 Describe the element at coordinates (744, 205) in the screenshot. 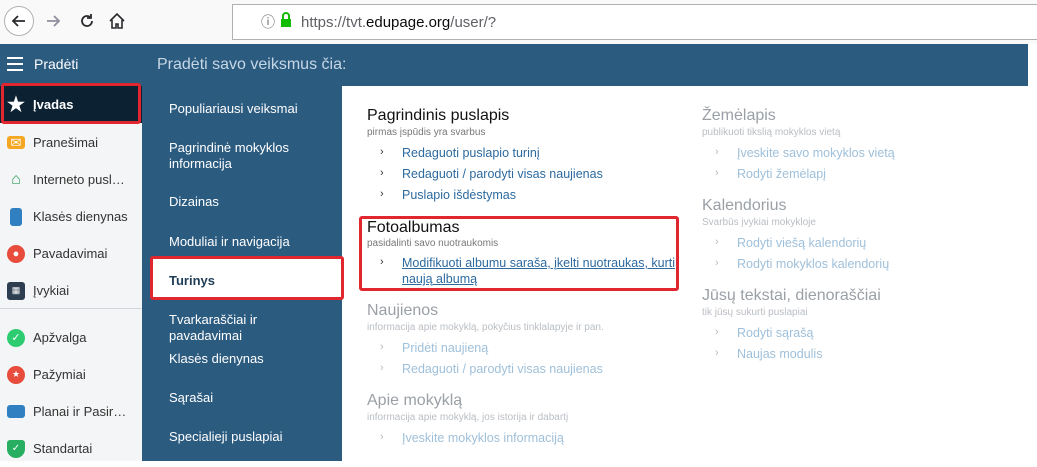

I see `section-title: Kalendorius` at that location.